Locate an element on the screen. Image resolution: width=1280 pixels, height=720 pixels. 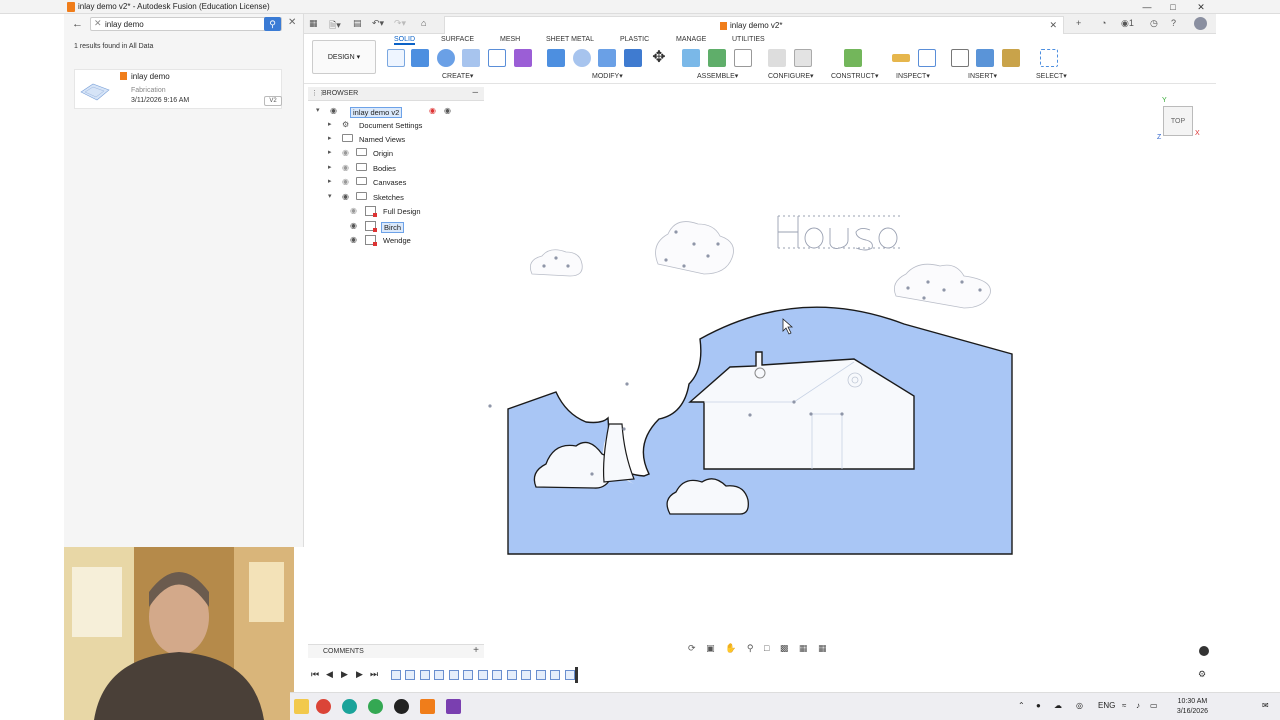
new-tab-icon: + is located at coordinates (1078, 23).